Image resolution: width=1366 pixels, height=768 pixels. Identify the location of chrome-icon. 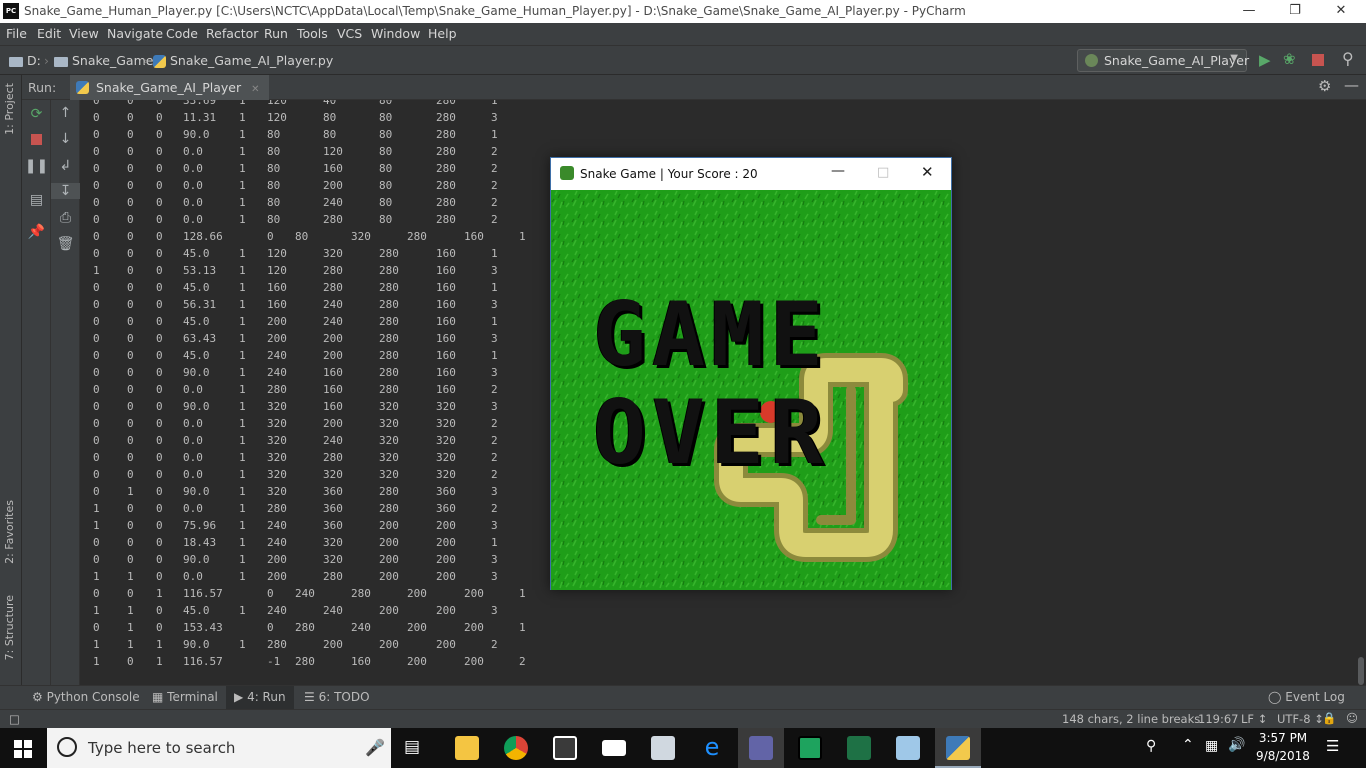
(516, 748).